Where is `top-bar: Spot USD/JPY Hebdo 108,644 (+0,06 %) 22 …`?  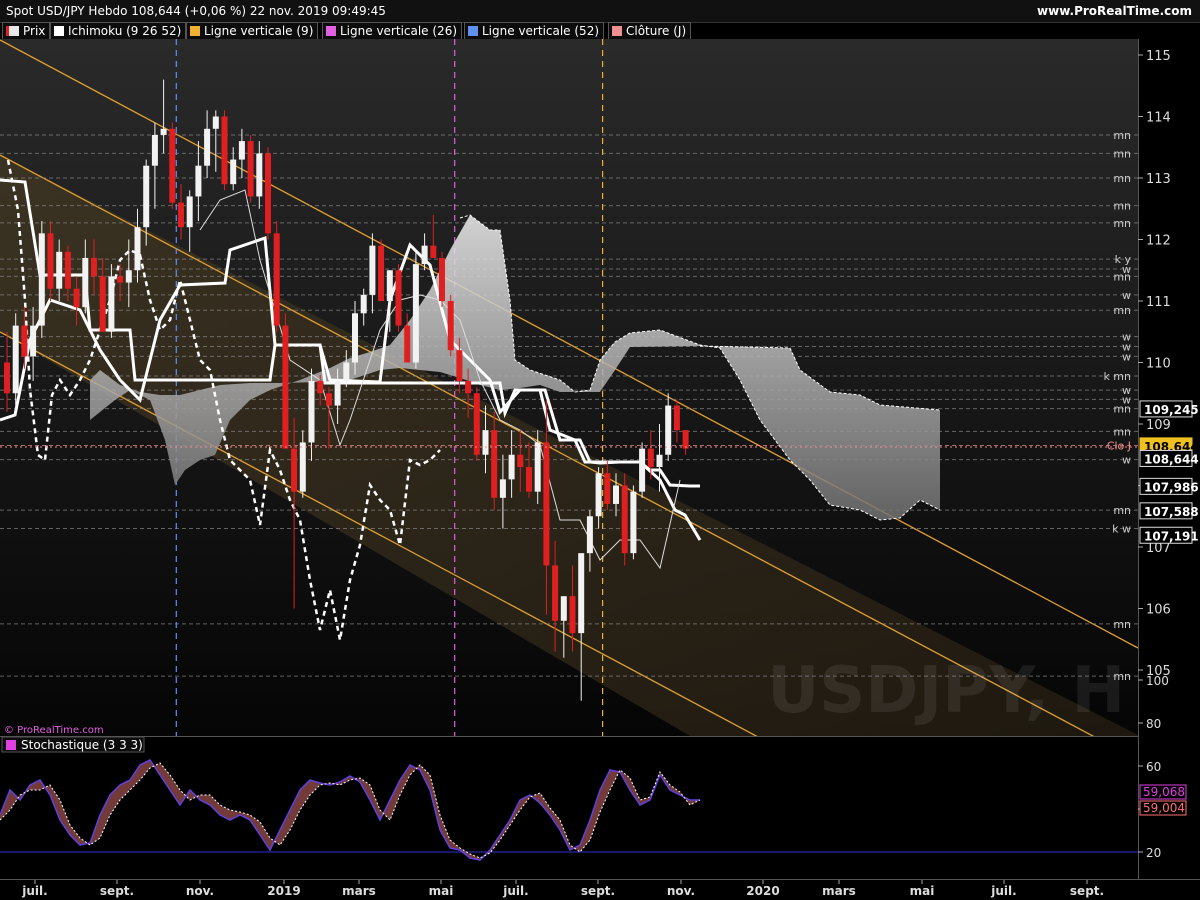 top-bar: Spot USD/JPY Hebdo 108,644 (+0,06 %) 22 … is located at coordinates (600, 11).